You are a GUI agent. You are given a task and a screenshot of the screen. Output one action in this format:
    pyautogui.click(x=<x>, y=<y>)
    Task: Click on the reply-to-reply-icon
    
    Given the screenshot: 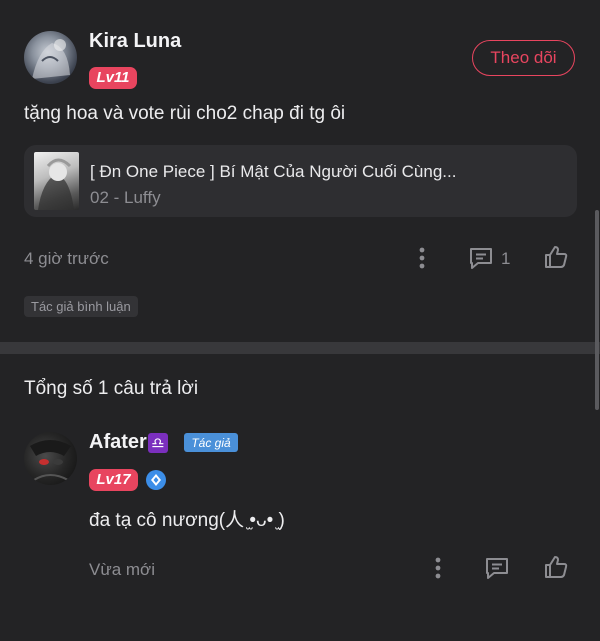 What is the action you would take?
    pyautogui.click(x=497, y=568)
    